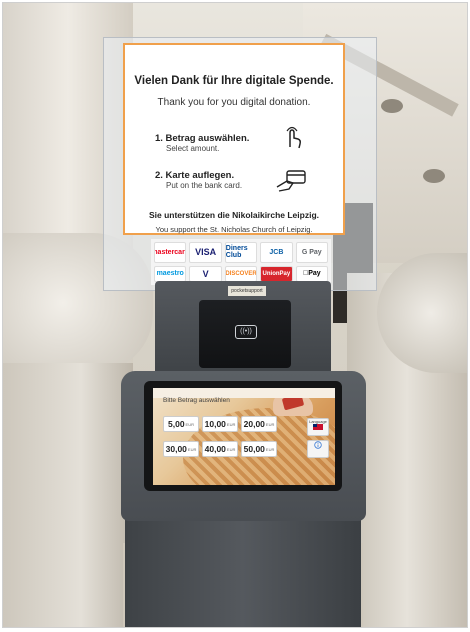  What do you see at coordinates (254, 424) in the screenshot?
I see `amount-value: 20,00` at bounding box center [254, 424].